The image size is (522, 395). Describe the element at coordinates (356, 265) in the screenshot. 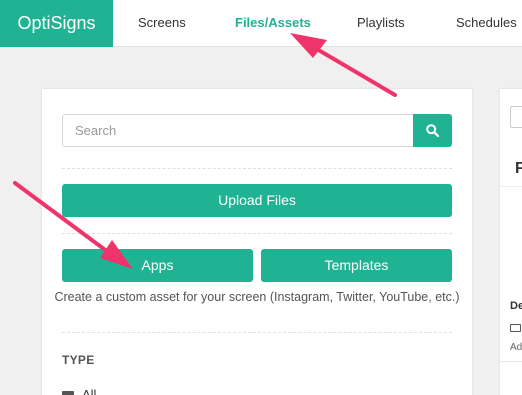

I see `templates-button: Templates` at that location.